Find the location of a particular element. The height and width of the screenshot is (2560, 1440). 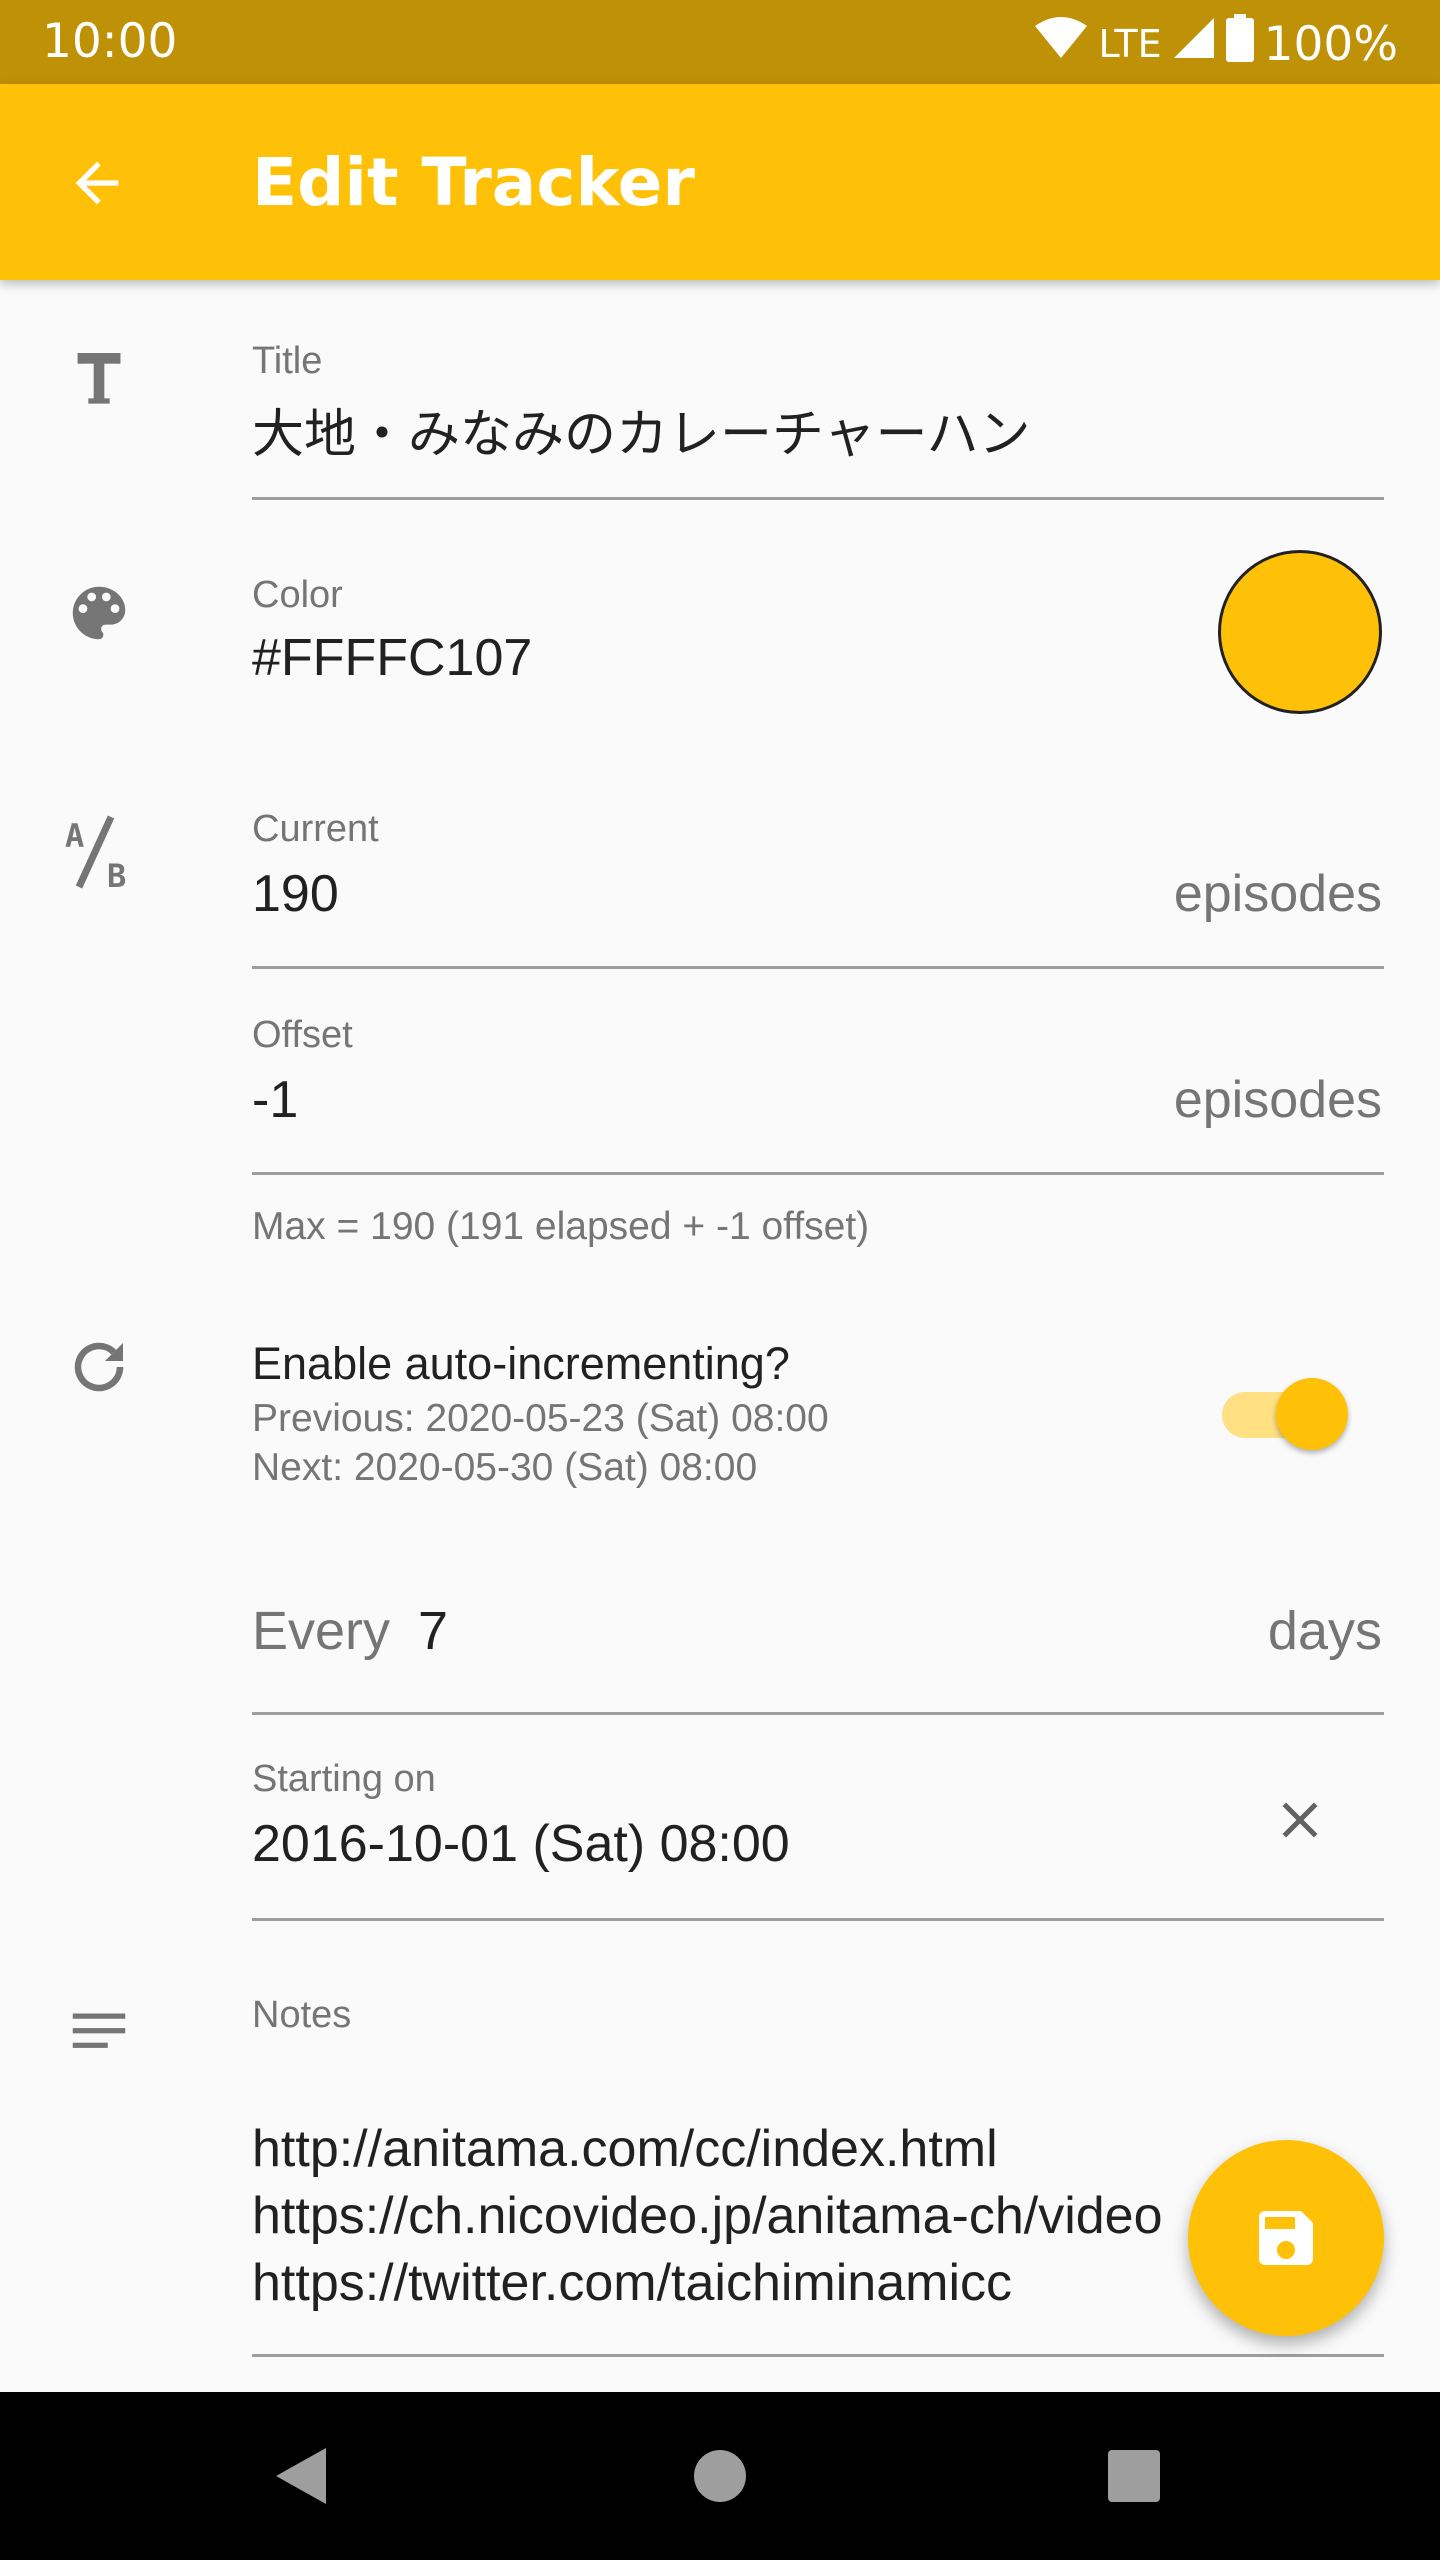

max-hint: Max = 190 (191 elapsed + -1 offset) is located at coordinates (561, 1226).